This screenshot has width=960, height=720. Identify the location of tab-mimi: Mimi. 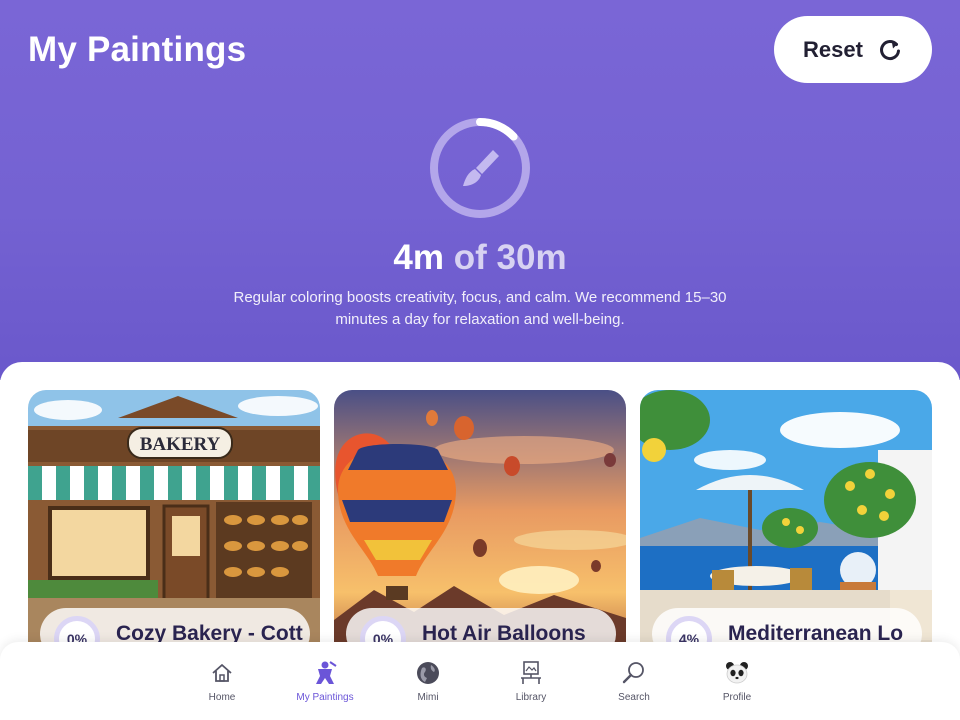
(428, 686).